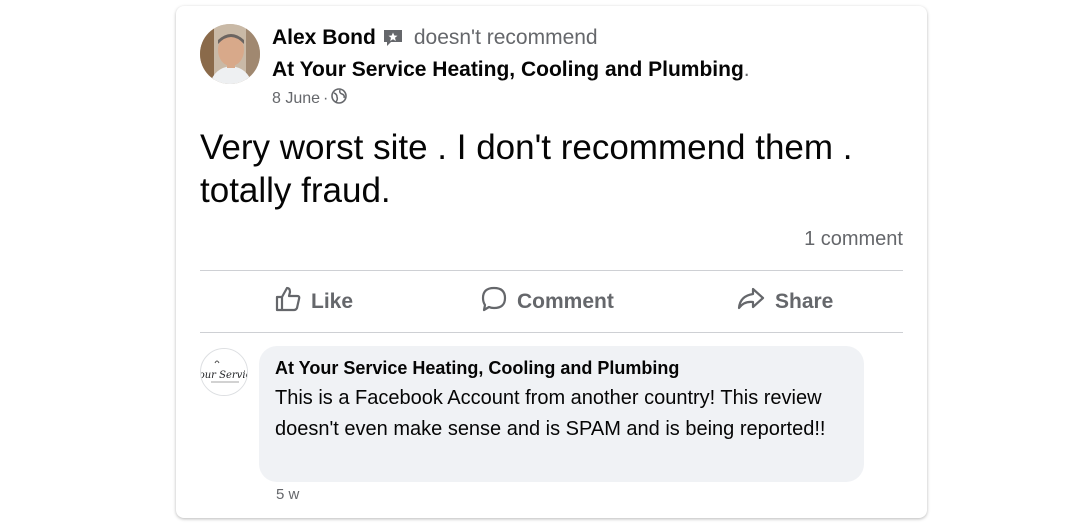  I want to click on post-date: 8 June, so click(296, 99).